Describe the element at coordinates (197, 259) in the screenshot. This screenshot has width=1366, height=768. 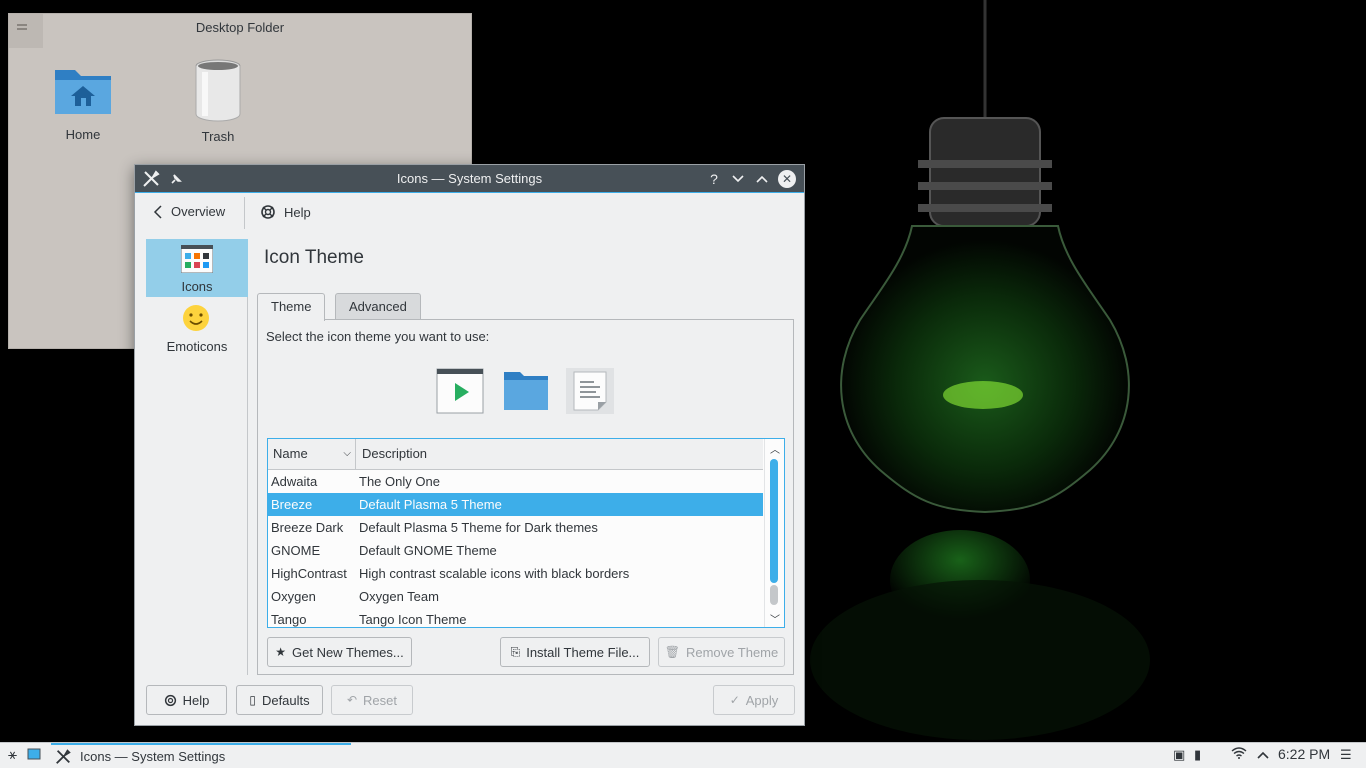
I see `icons-module-icon` at that location.